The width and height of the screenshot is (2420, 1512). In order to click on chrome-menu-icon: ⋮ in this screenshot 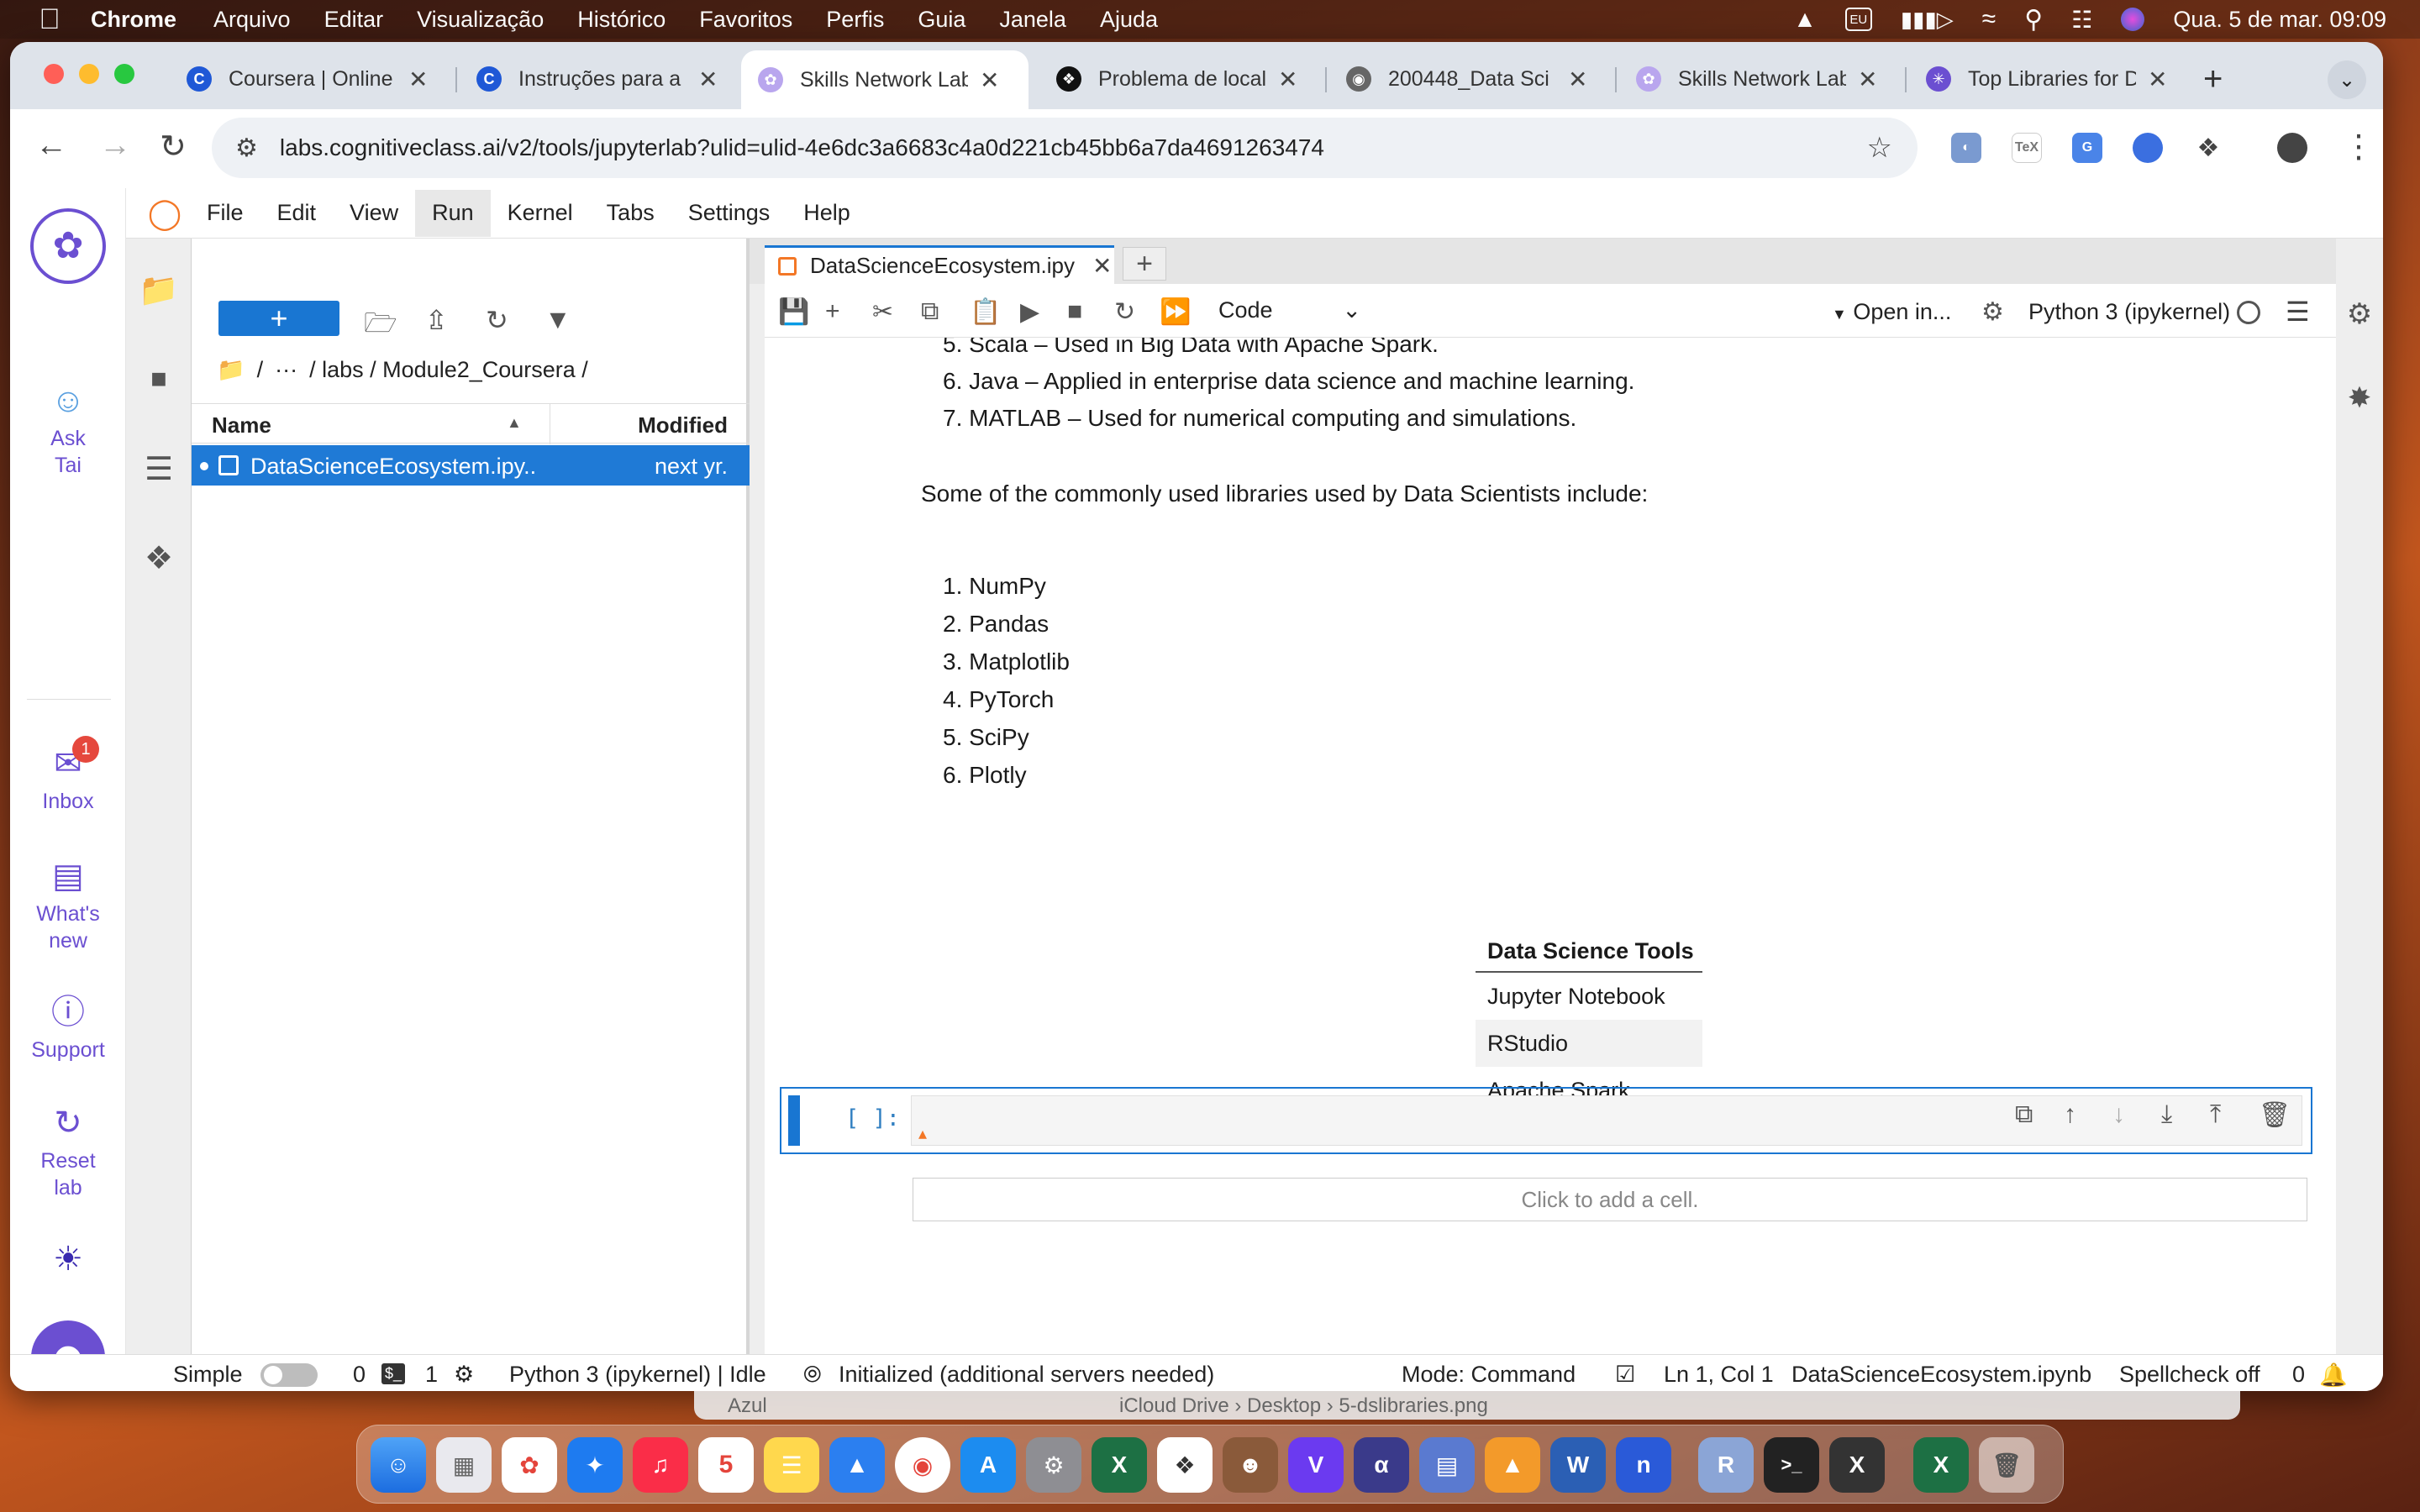, I will do `click(2359, 146)`.